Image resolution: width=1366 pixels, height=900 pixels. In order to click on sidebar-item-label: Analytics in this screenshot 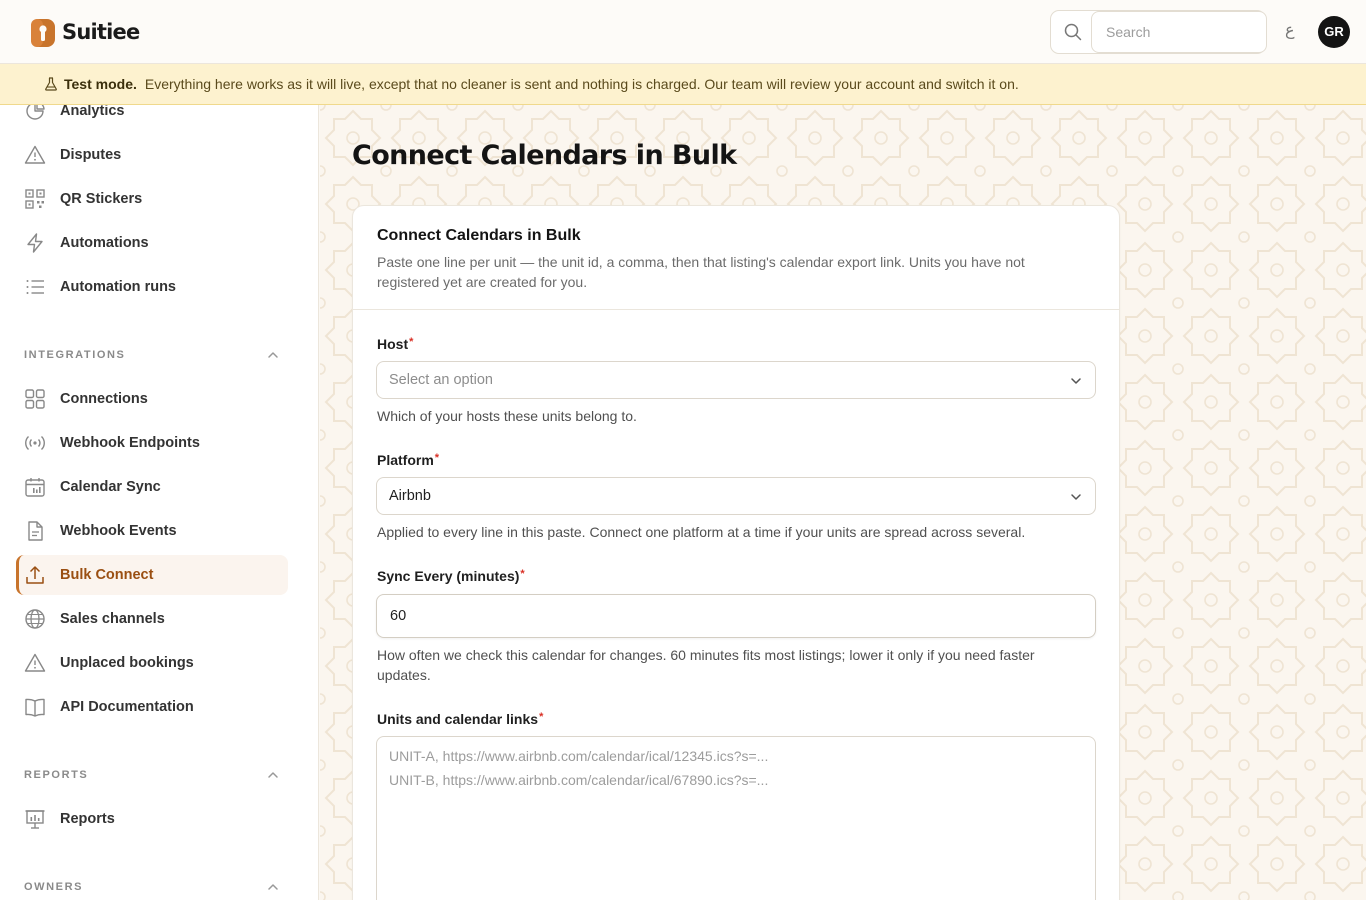, I will do `click(92, 112)`.